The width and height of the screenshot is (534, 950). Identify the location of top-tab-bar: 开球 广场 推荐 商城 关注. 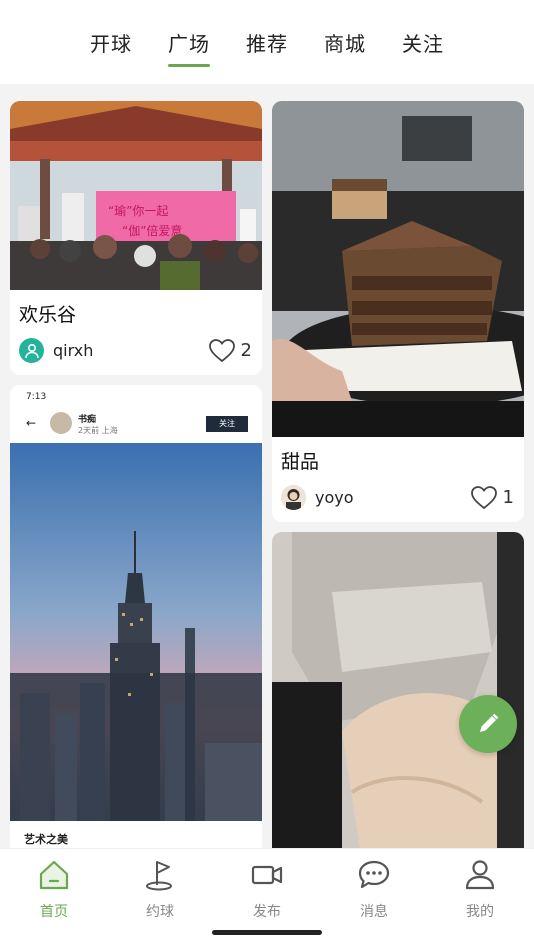
(267, 42).